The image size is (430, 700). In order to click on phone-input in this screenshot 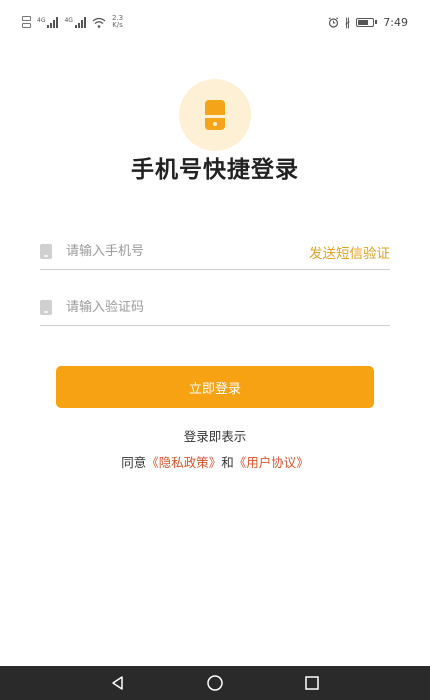, I will do `click(187, 251)`.